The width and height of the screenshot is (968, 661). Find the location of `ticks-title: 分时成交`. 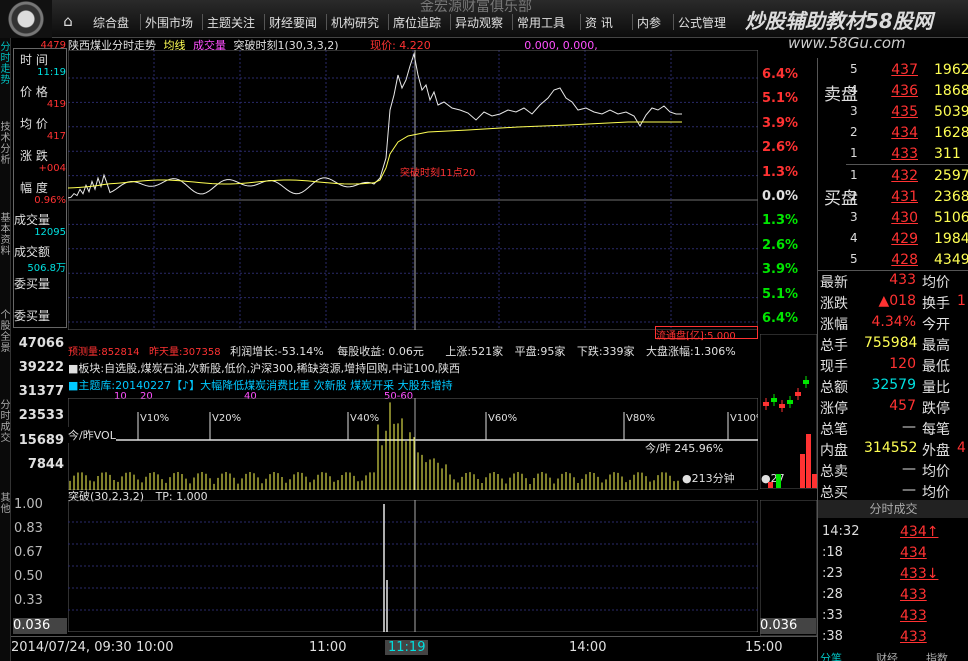

ticks-title: 分时成交 is located at coordinates (893, 509).